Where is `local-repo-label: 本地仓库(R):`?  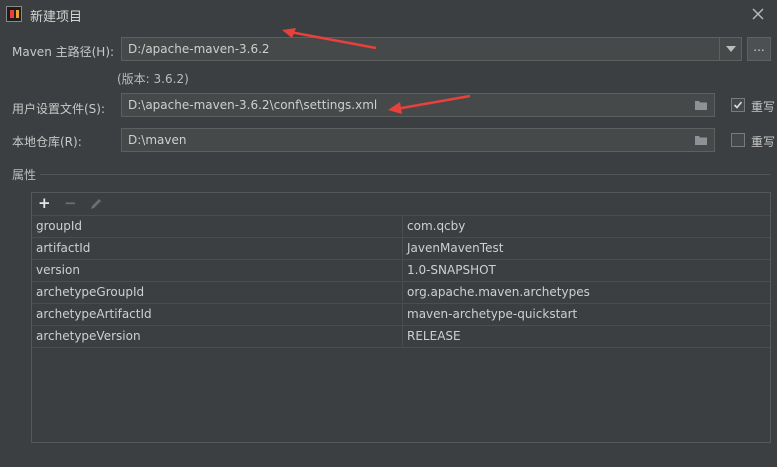 local-repo-label: 本地仓库(R): is located at coordinates (47, 142).